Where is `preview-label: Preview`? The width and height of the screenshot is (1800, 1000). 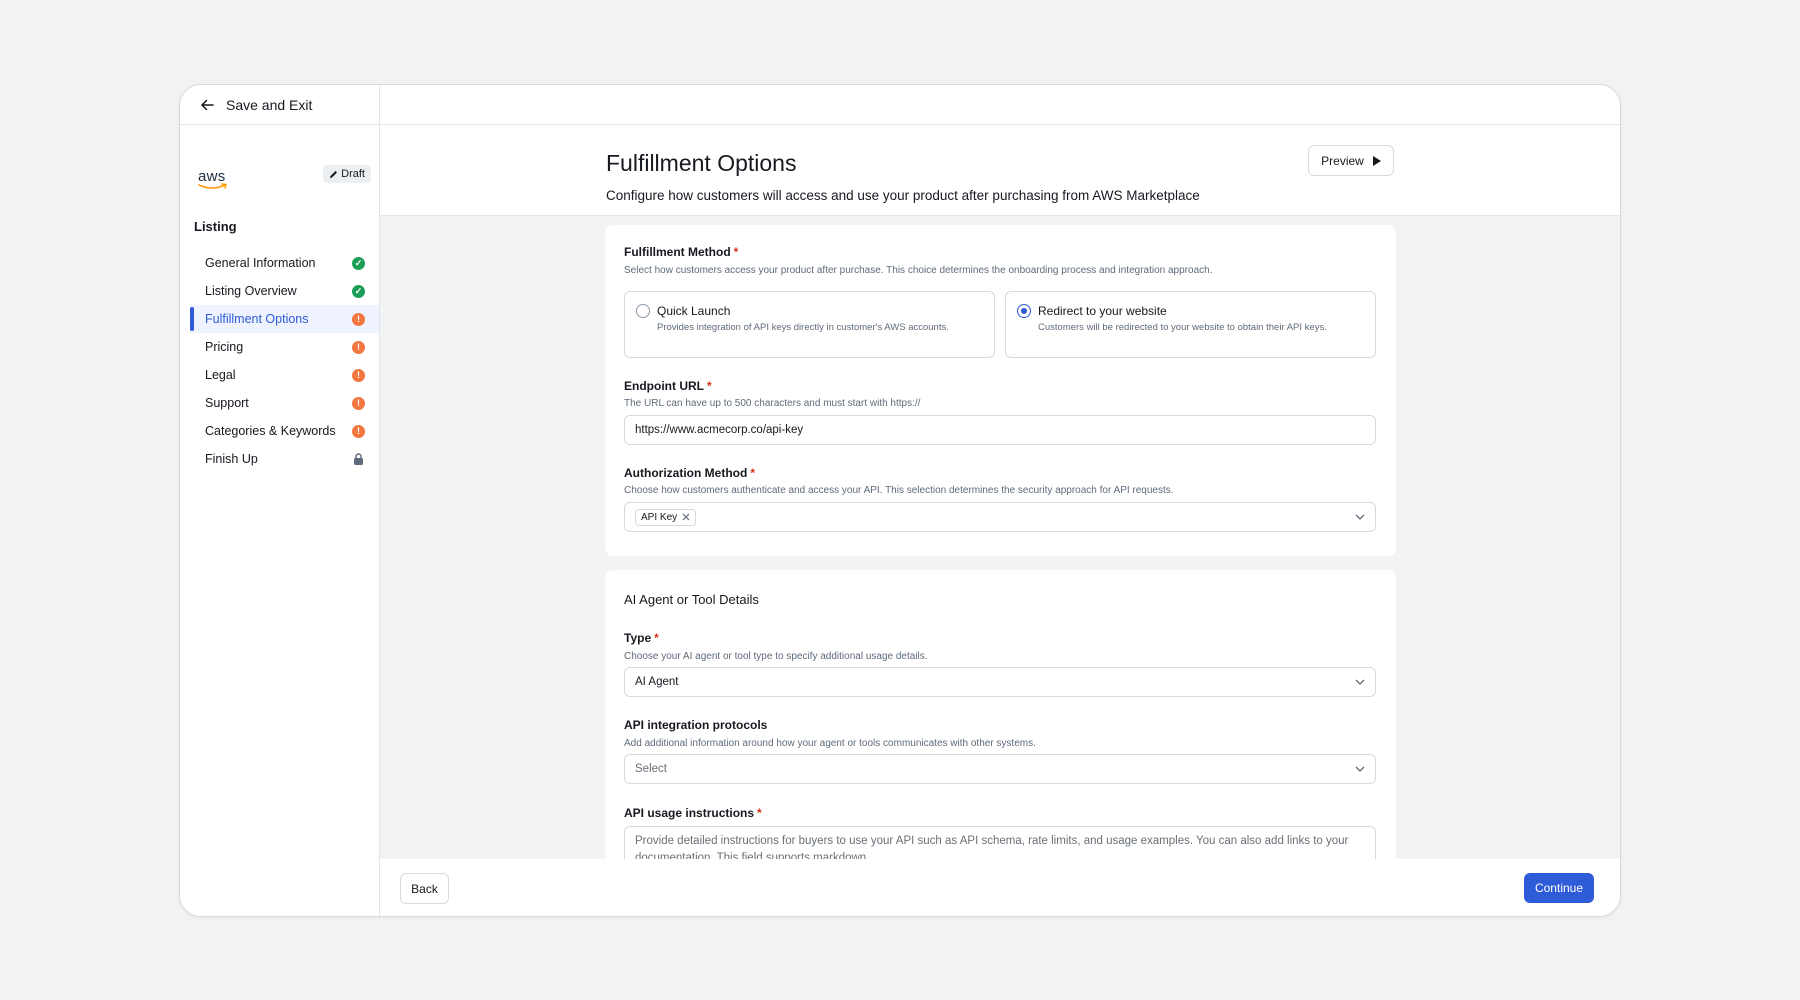
preview-label: Preview is located at coordinates (1342, 160).